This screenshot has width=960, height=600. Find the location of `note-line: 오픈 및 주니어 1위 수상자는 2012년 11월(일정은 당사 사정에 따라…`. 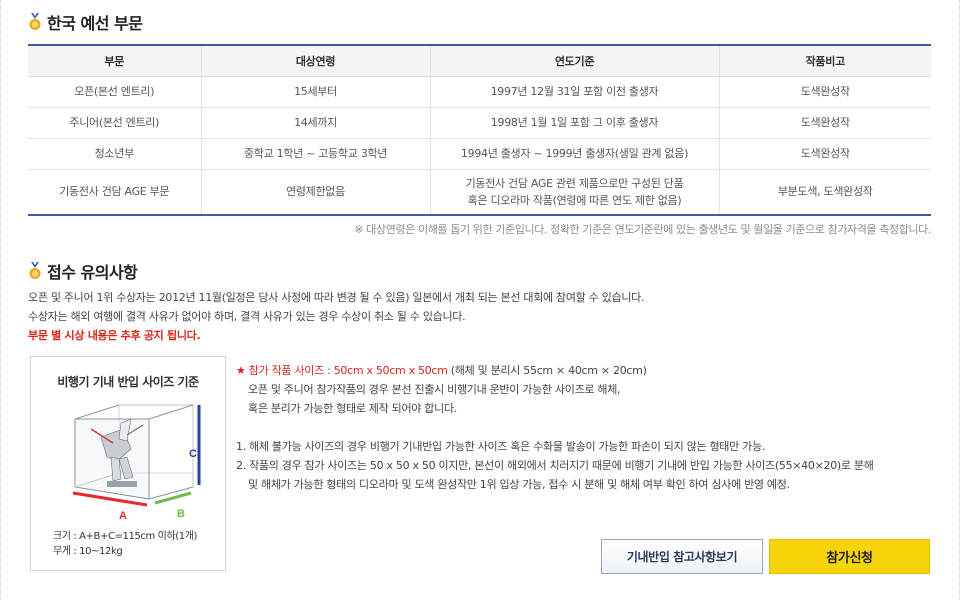

note-line: 오픈 및 주니어 1위 수상자는 2012년 11월(일정은 당사 사정에 따라… is located at coordinates (336, 297).